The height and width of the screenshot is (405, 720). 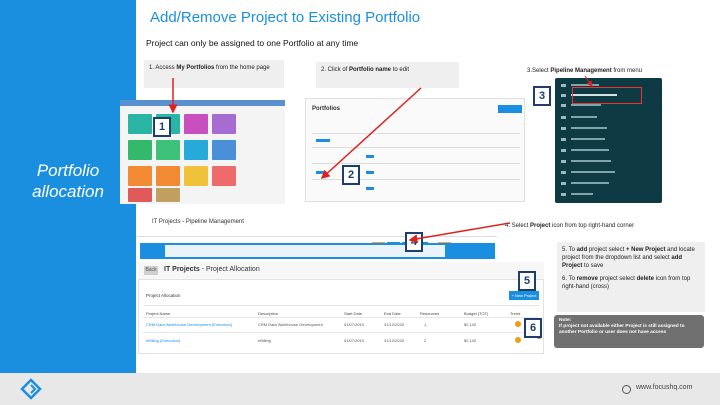 What do you see at coordinates (212, 269) in the screenshot?
I see `project-allocation-title: IT Projects - Project Allocation` at bounding box center [212, 269].